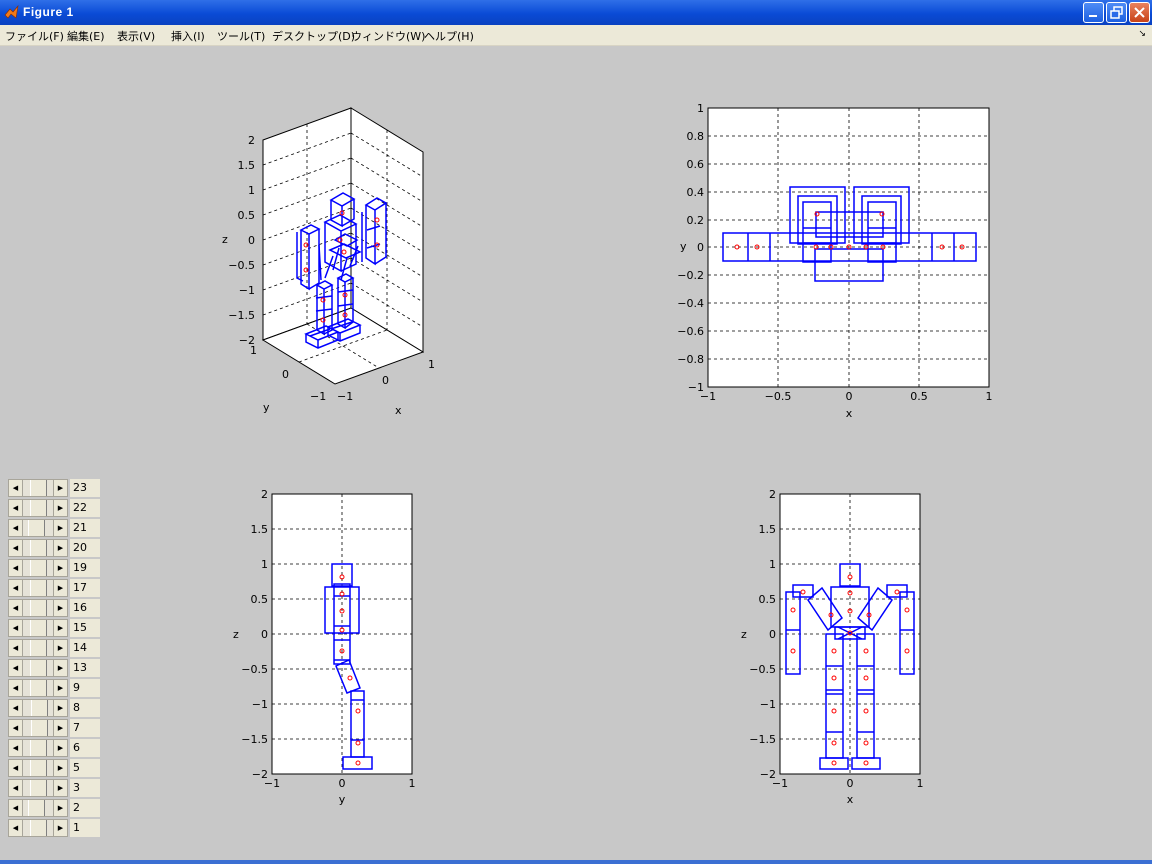 This screenshot has height=864, width=1152. I want to click on joint-slider-6: ◀ ▶, so click(38, 748).